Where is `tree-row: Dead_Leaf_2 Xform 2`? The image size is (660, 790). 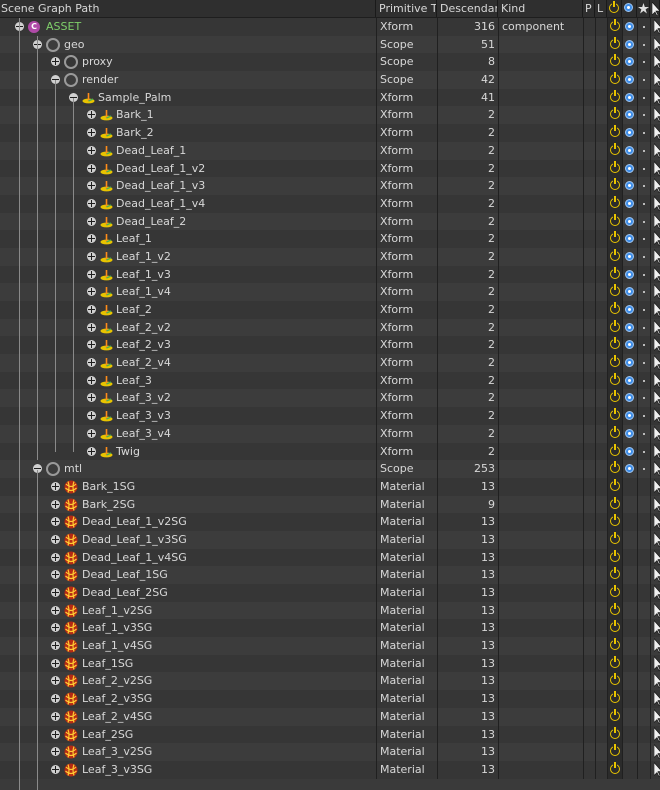
tree-row: Dead_Leaf_2 Xform 2 is located at coordinates (330, 221).